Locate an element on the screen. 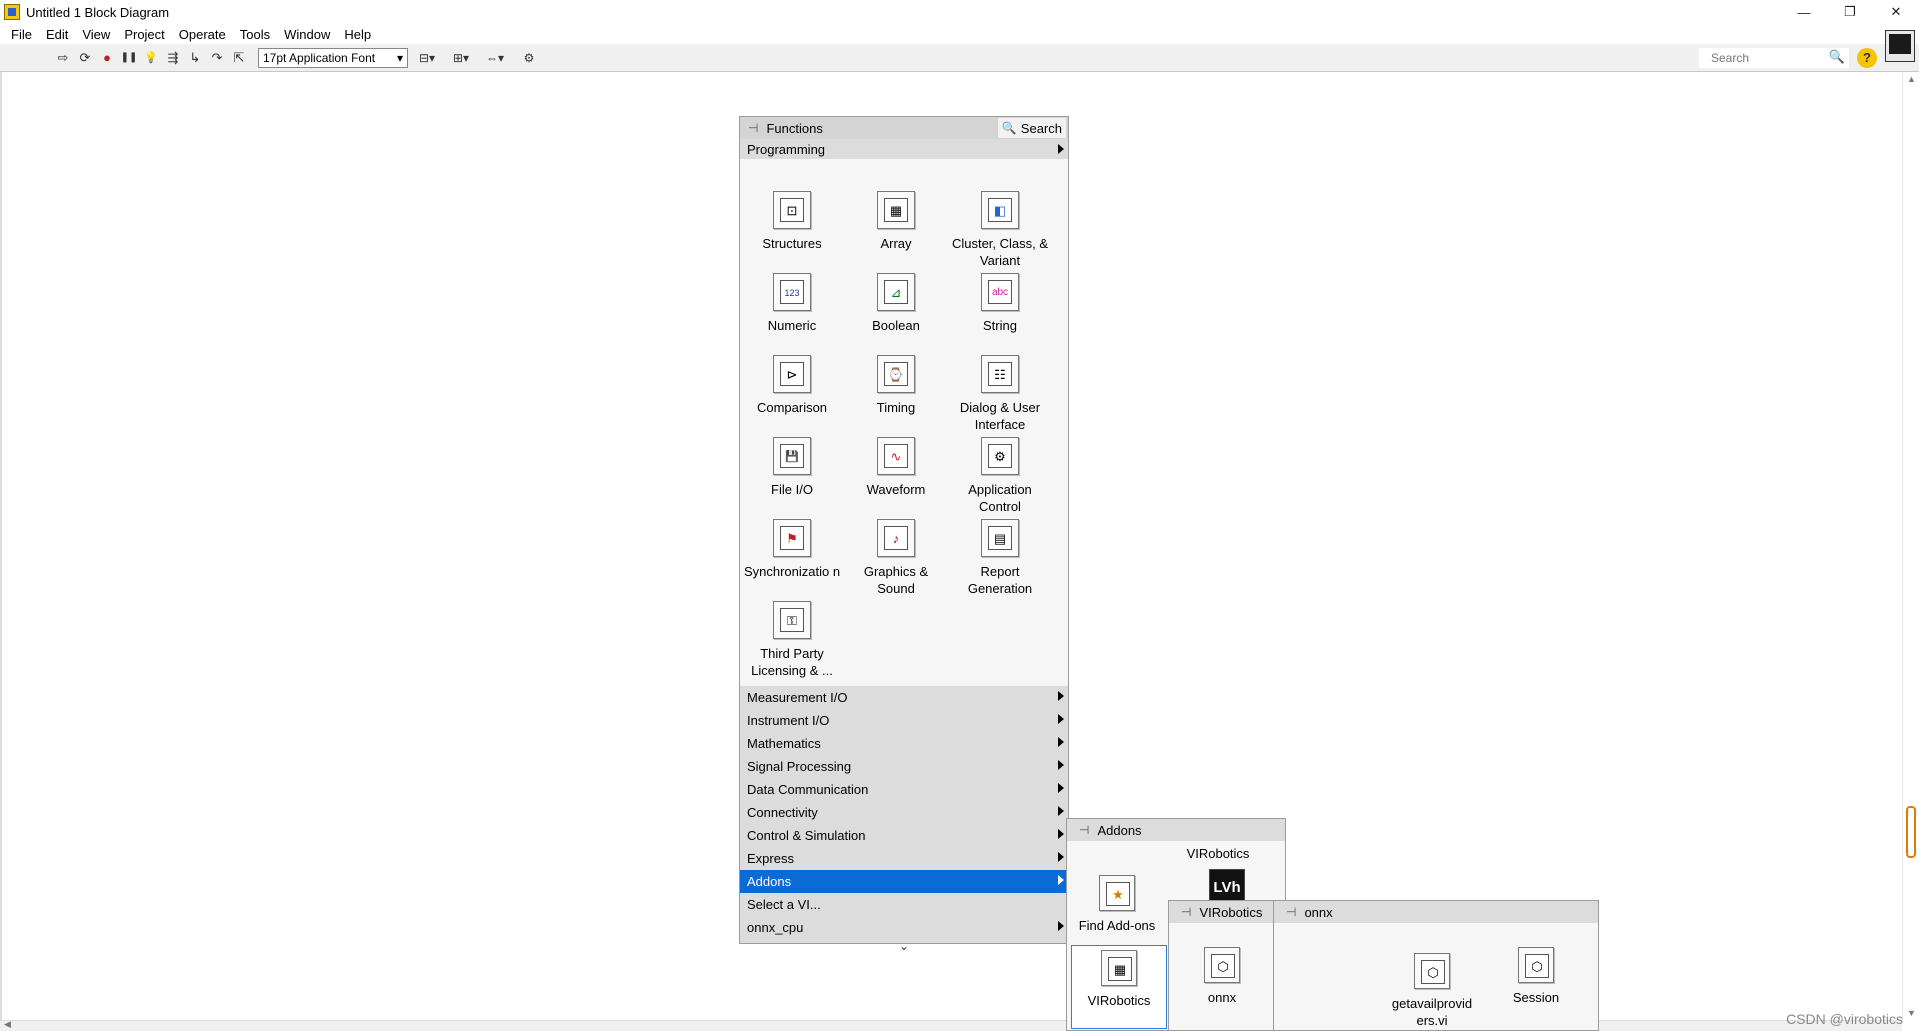 Image resolution: width=1919 pixels, height=1031 pixels. retain-wire-values-icon: ⇶ is located at coordinates (173, 58).